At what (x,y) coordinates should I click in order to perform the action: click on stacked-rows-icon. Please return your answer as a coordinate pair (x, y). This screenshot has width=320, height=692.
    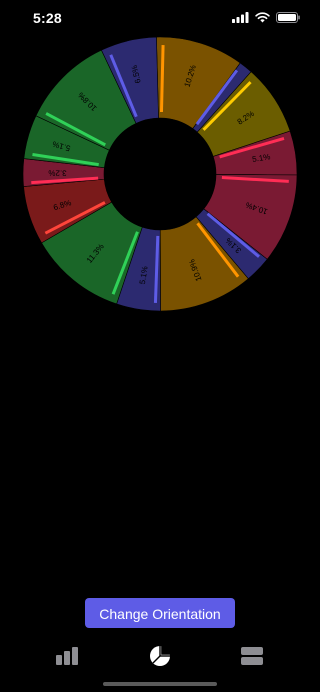
    Looking at the image, I should click on (252, 656).